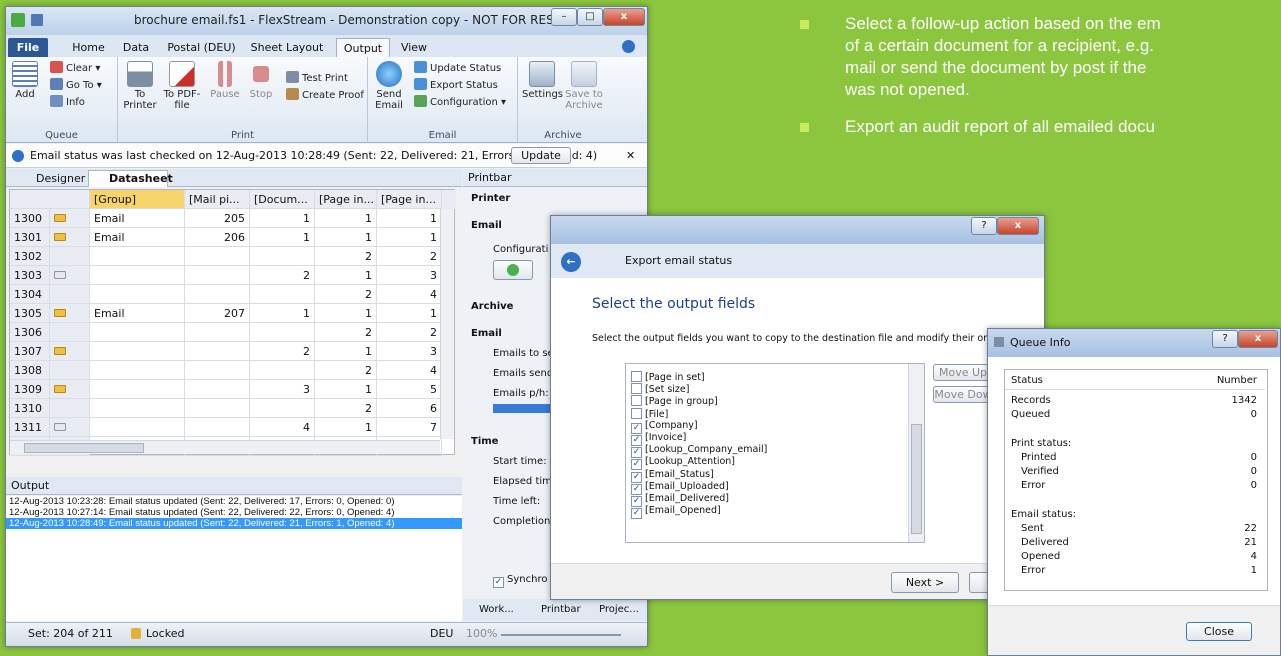 The image size is (1281, 656). Describe the element at coordinates (674, 401) in the screenshot. I see `field-checkbox-item: [Page in group]` at that location.